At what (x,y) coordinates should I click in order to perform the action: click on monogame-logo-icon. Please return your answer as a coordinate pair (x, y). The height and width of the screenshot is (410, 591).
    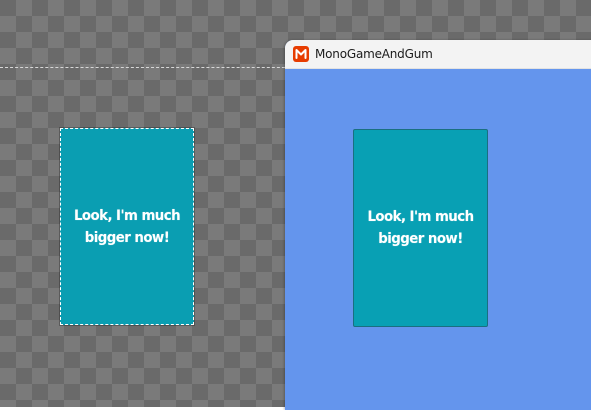
    Looking at the image, I should click on (301, 54).